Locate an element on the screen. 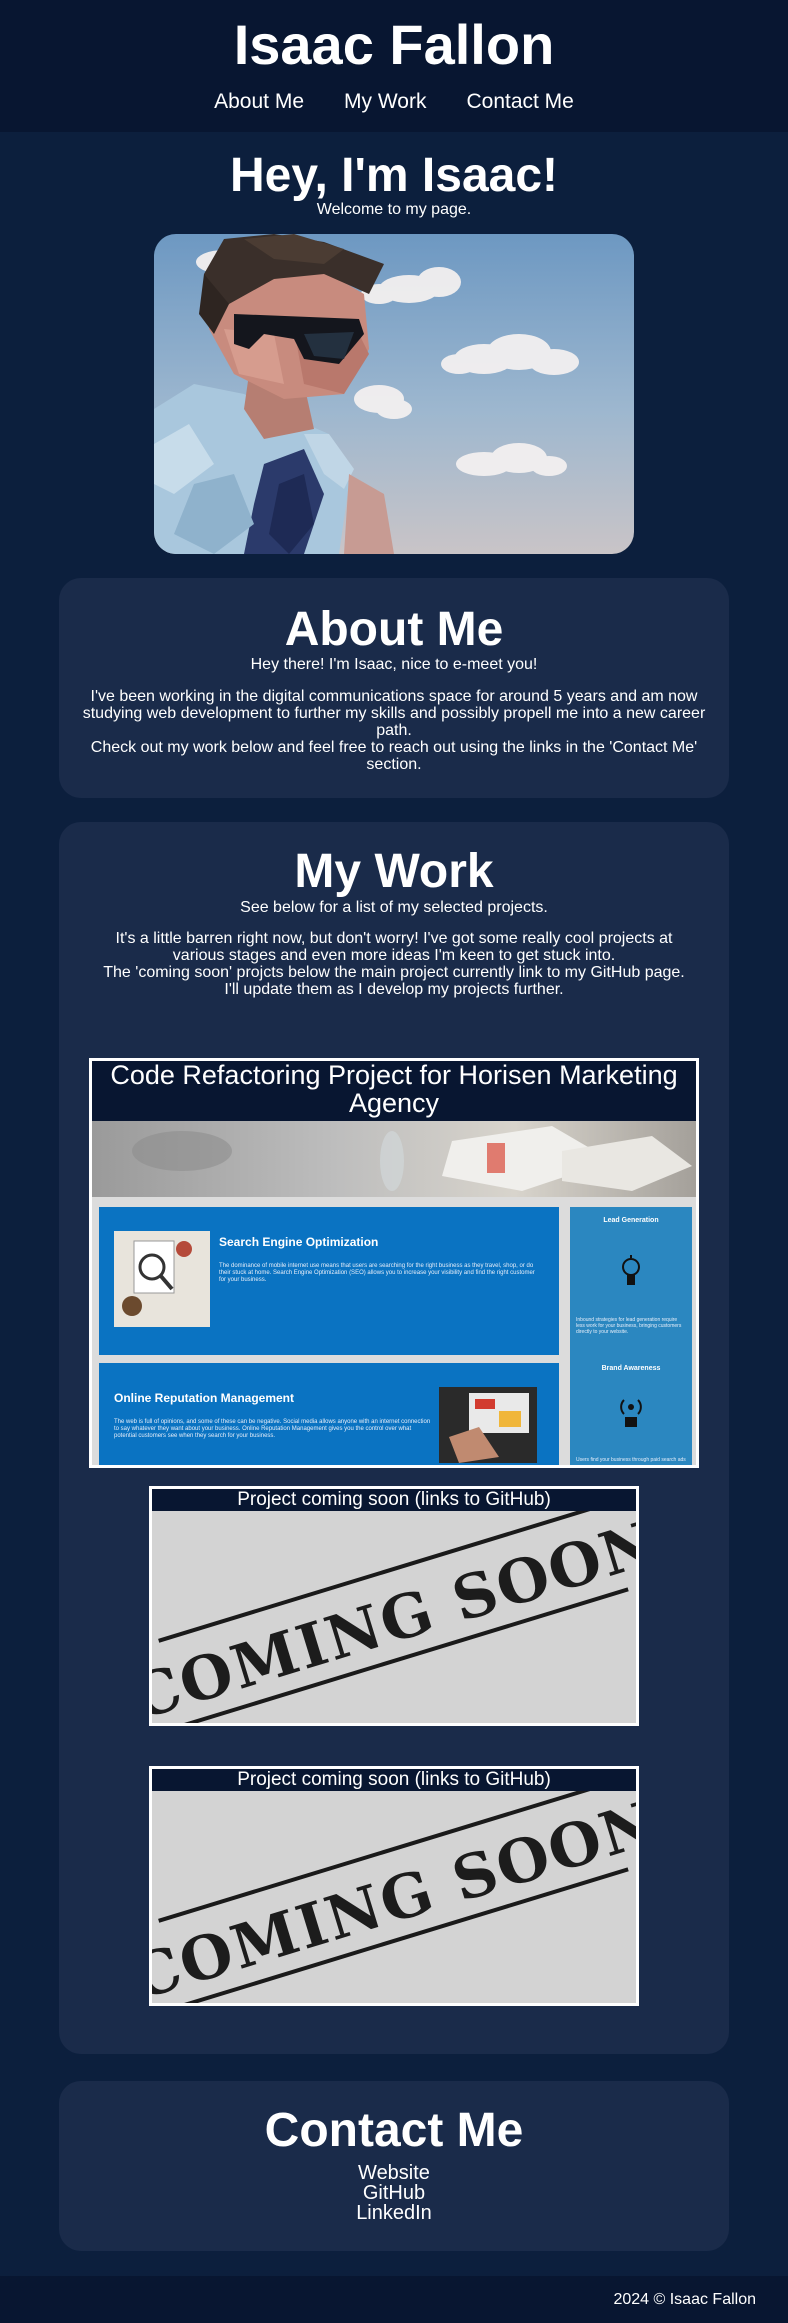  contact-section: Contact Me Website GitHub LinkedIn is located at coordinates (394, 2166).